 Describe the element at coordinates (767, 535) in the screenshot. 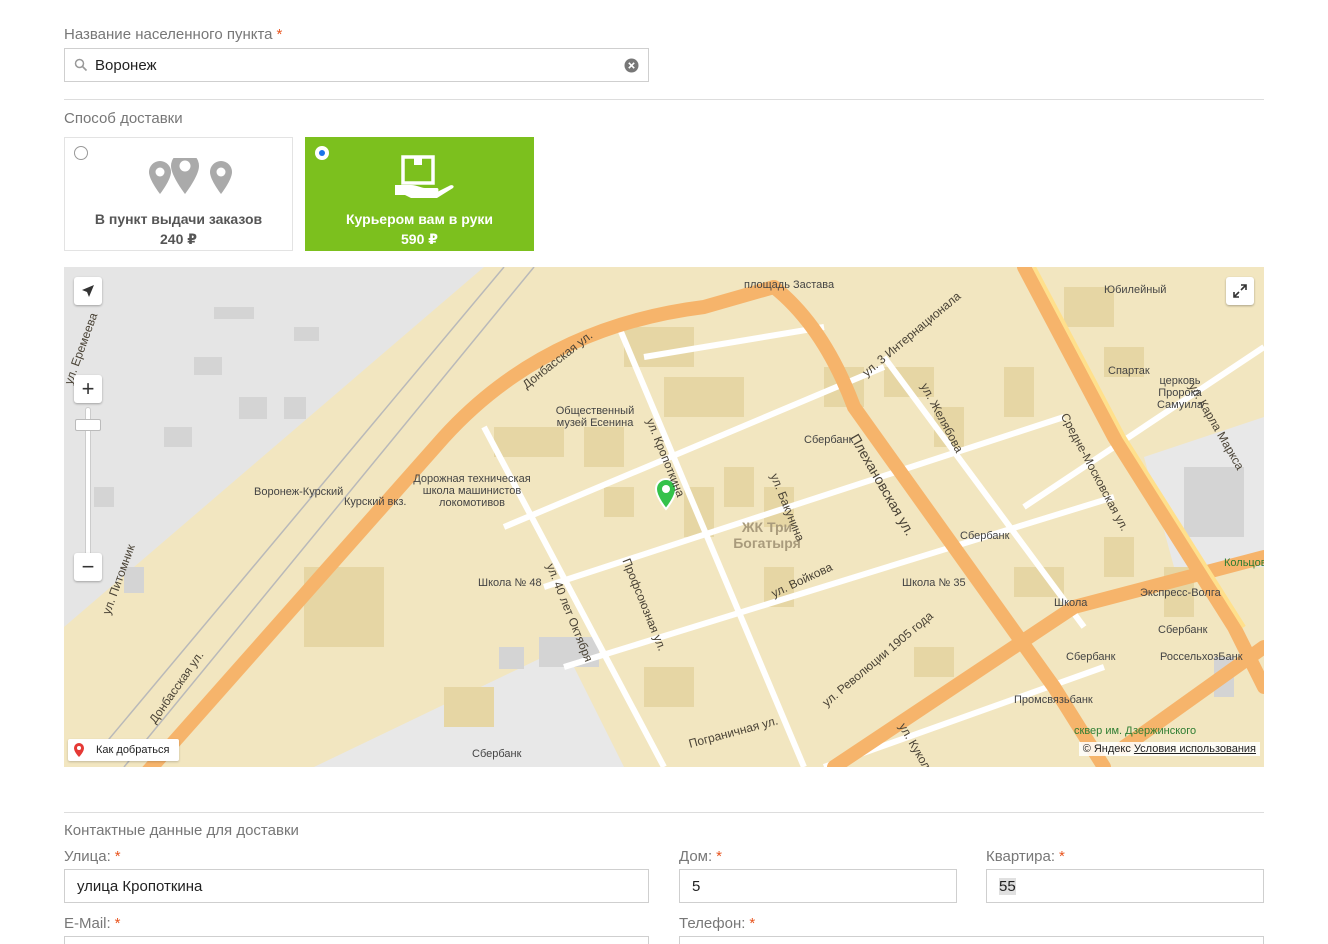

I see `place-label: ЖК Три Богатыря` at that location.